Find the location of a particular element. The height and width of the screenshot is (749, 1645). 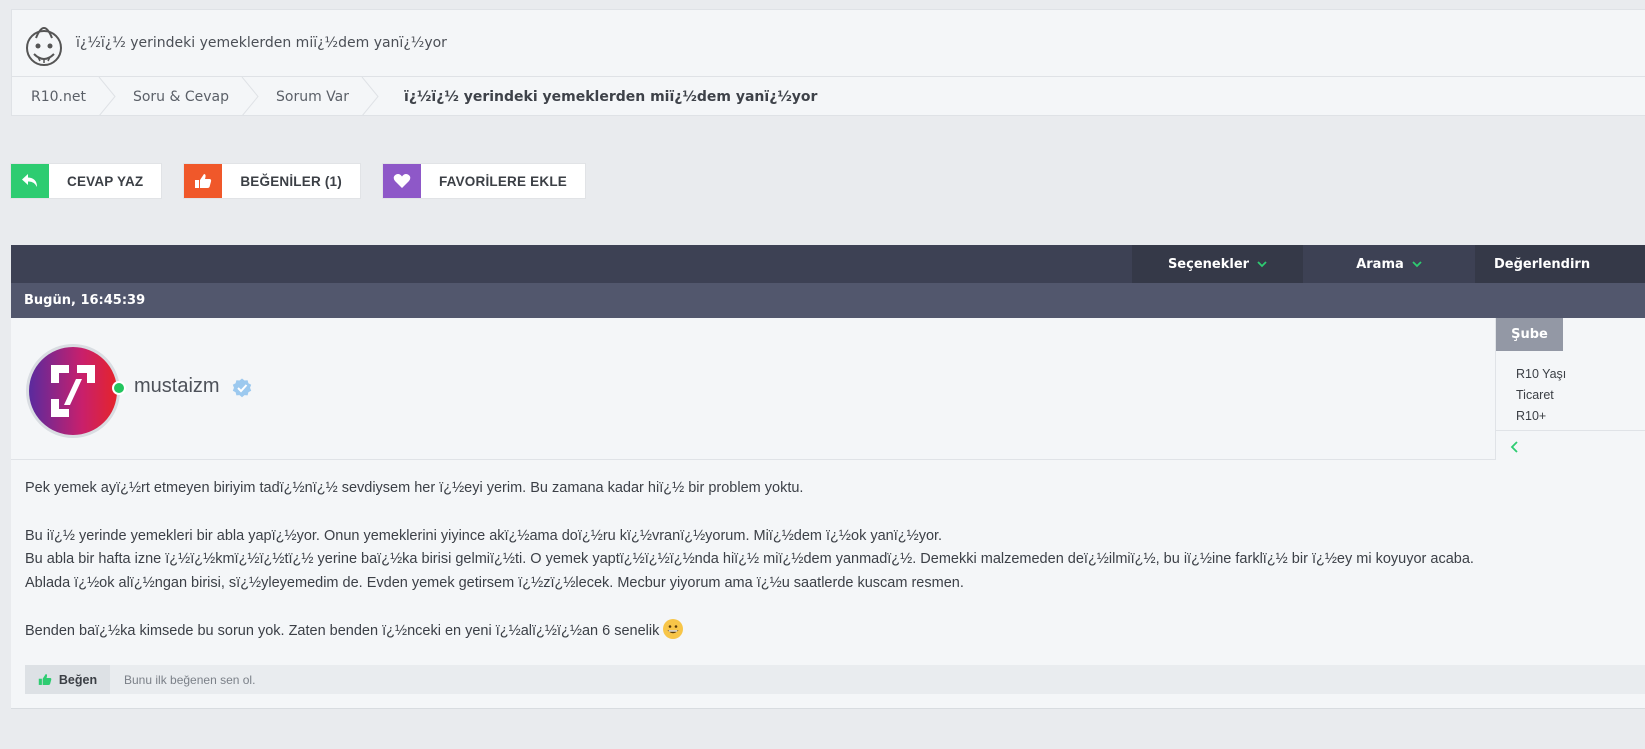

rating-menu: Değerlendirn is located at coordinates (1560, 264).